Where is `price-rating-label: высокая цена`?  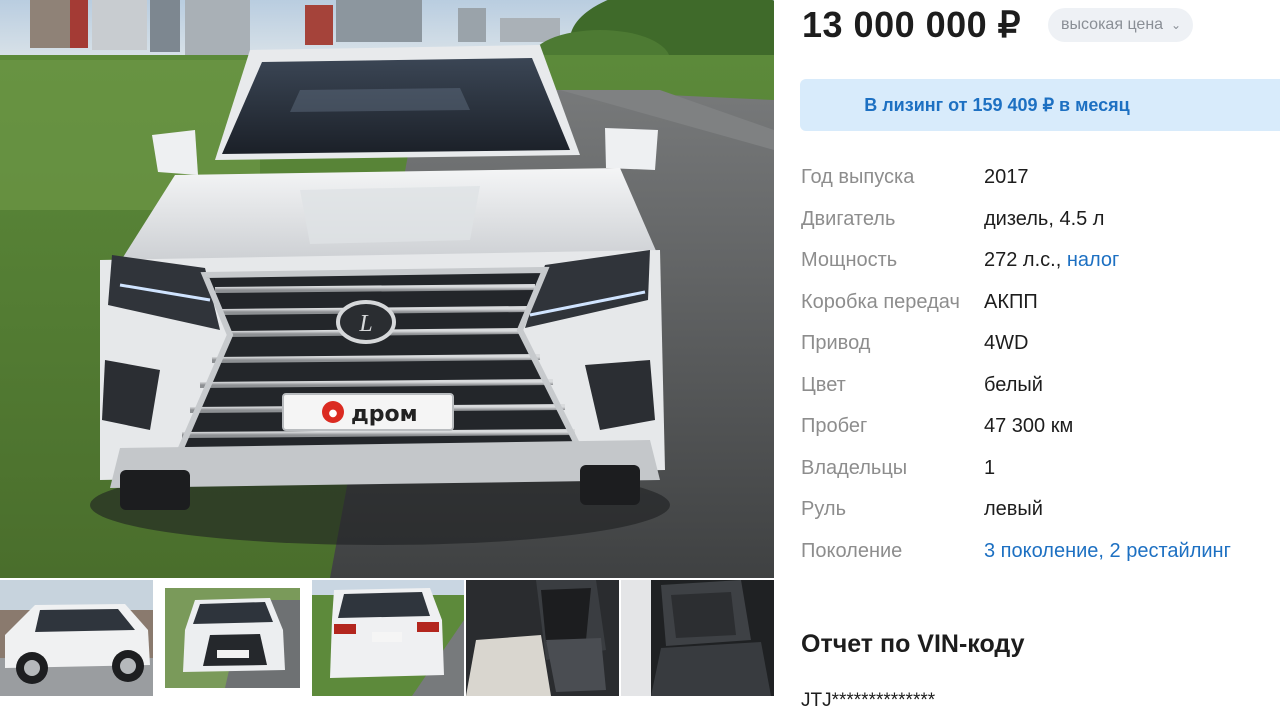
price-rating-label: высокая цена is located at coordinates (1112, 24).